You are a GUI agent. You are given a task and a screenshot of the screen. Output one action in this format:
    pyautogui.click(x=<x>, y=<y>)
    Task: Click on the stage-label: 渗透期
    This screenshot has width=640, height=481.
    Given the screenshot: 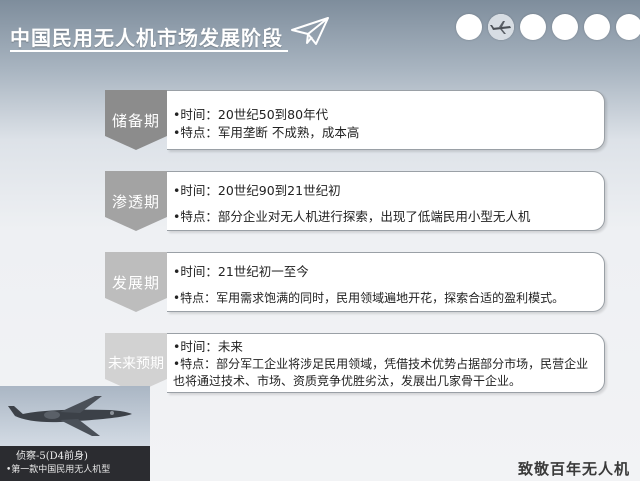 What is the action you would take?
    pyautogui.click(x=135, y=202)
    